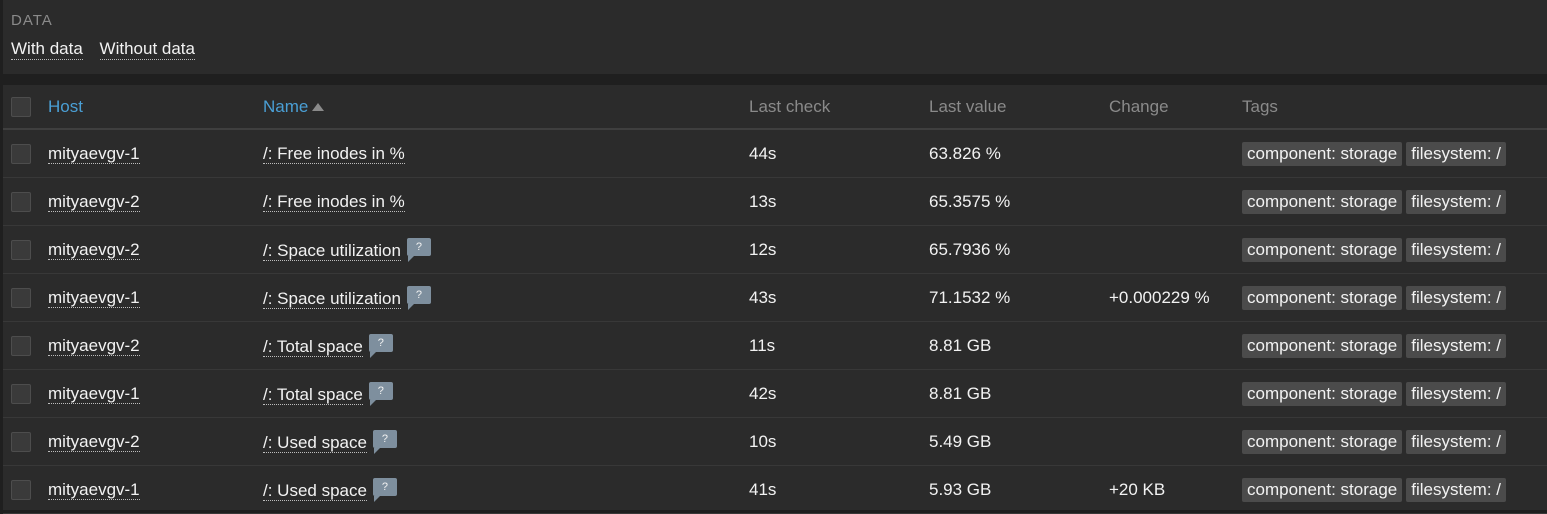 This screenshot has height=514, width=1547. Describe the element at coordinates (1019, 441) in the screenshot. I see `last-value-cell: 5.49 GB` at that location.